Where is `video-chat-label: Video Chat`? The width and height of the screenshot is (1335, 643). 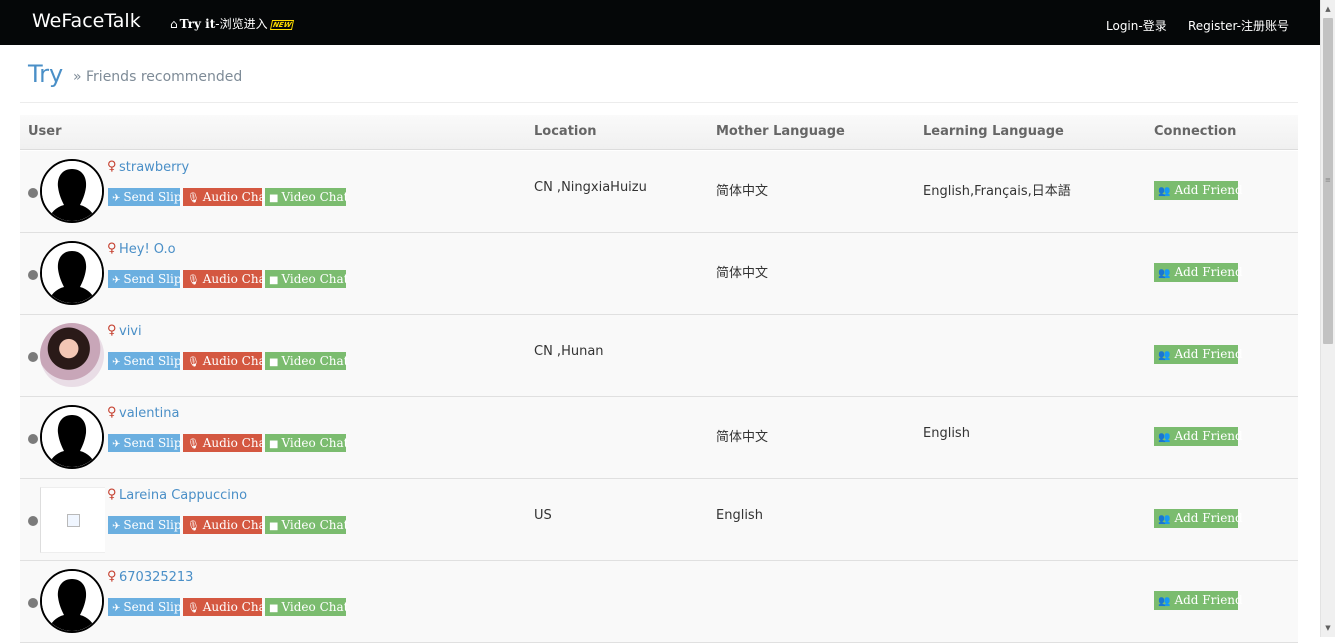
video-chat-label: Video Chat is located at coordinates (315, 361).